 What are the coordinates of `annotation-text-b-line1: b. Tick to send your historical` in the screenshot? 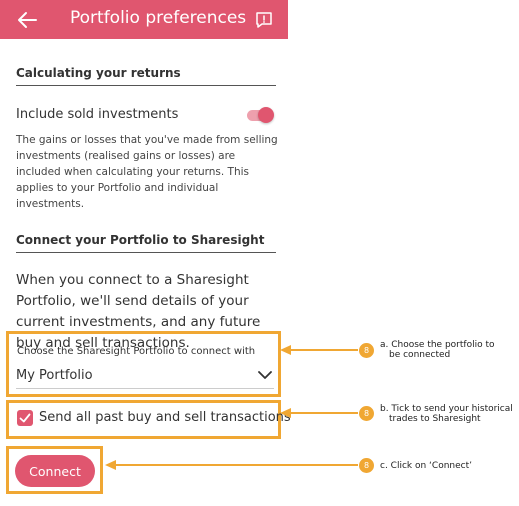 It's located at (446, 409).